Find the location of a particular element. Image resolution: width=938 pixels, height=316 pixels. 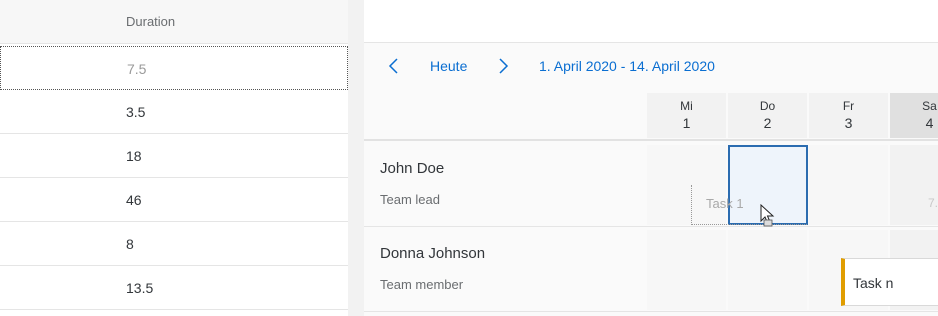

previous-chevron-icon is located at coordinates (394, 66).